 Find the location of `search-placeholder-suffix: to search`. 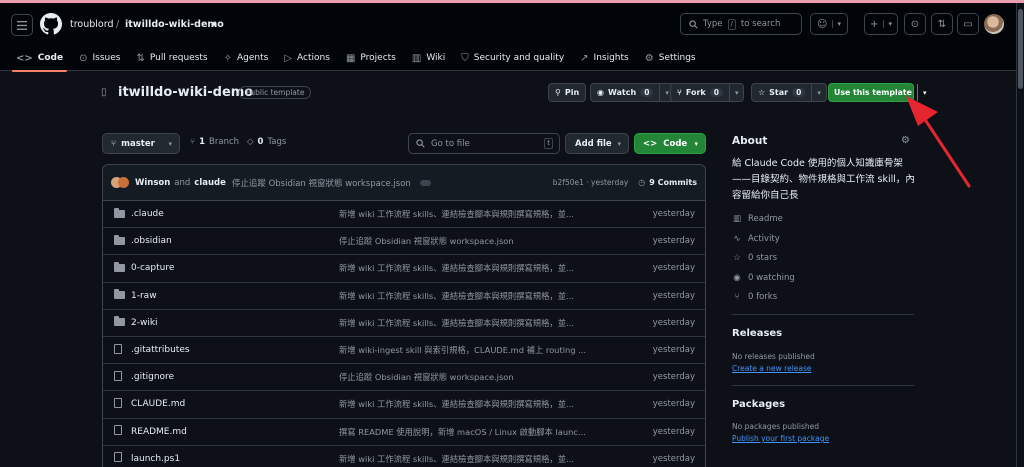

search-placeholder-suffix: to search is located at coordinates (760, 24).